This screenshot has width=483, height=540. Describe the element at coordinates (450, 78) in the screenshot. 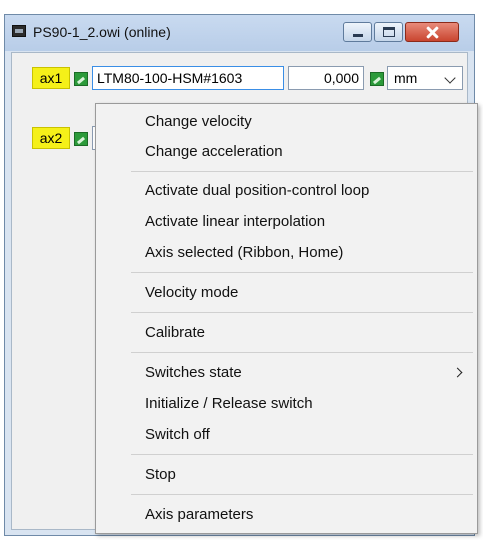

I see `chevron-down-icon` at that location.